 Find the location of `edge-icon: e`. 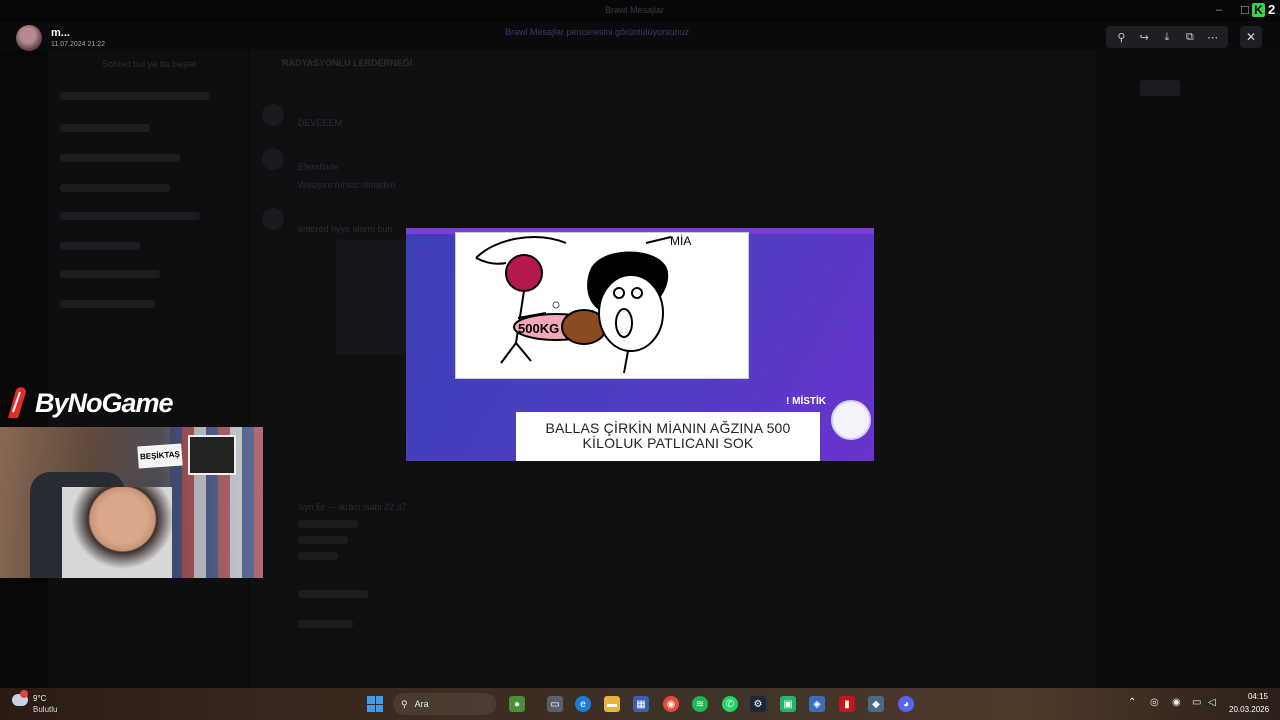

edge-icon: e is located at coordinates (583, 704).